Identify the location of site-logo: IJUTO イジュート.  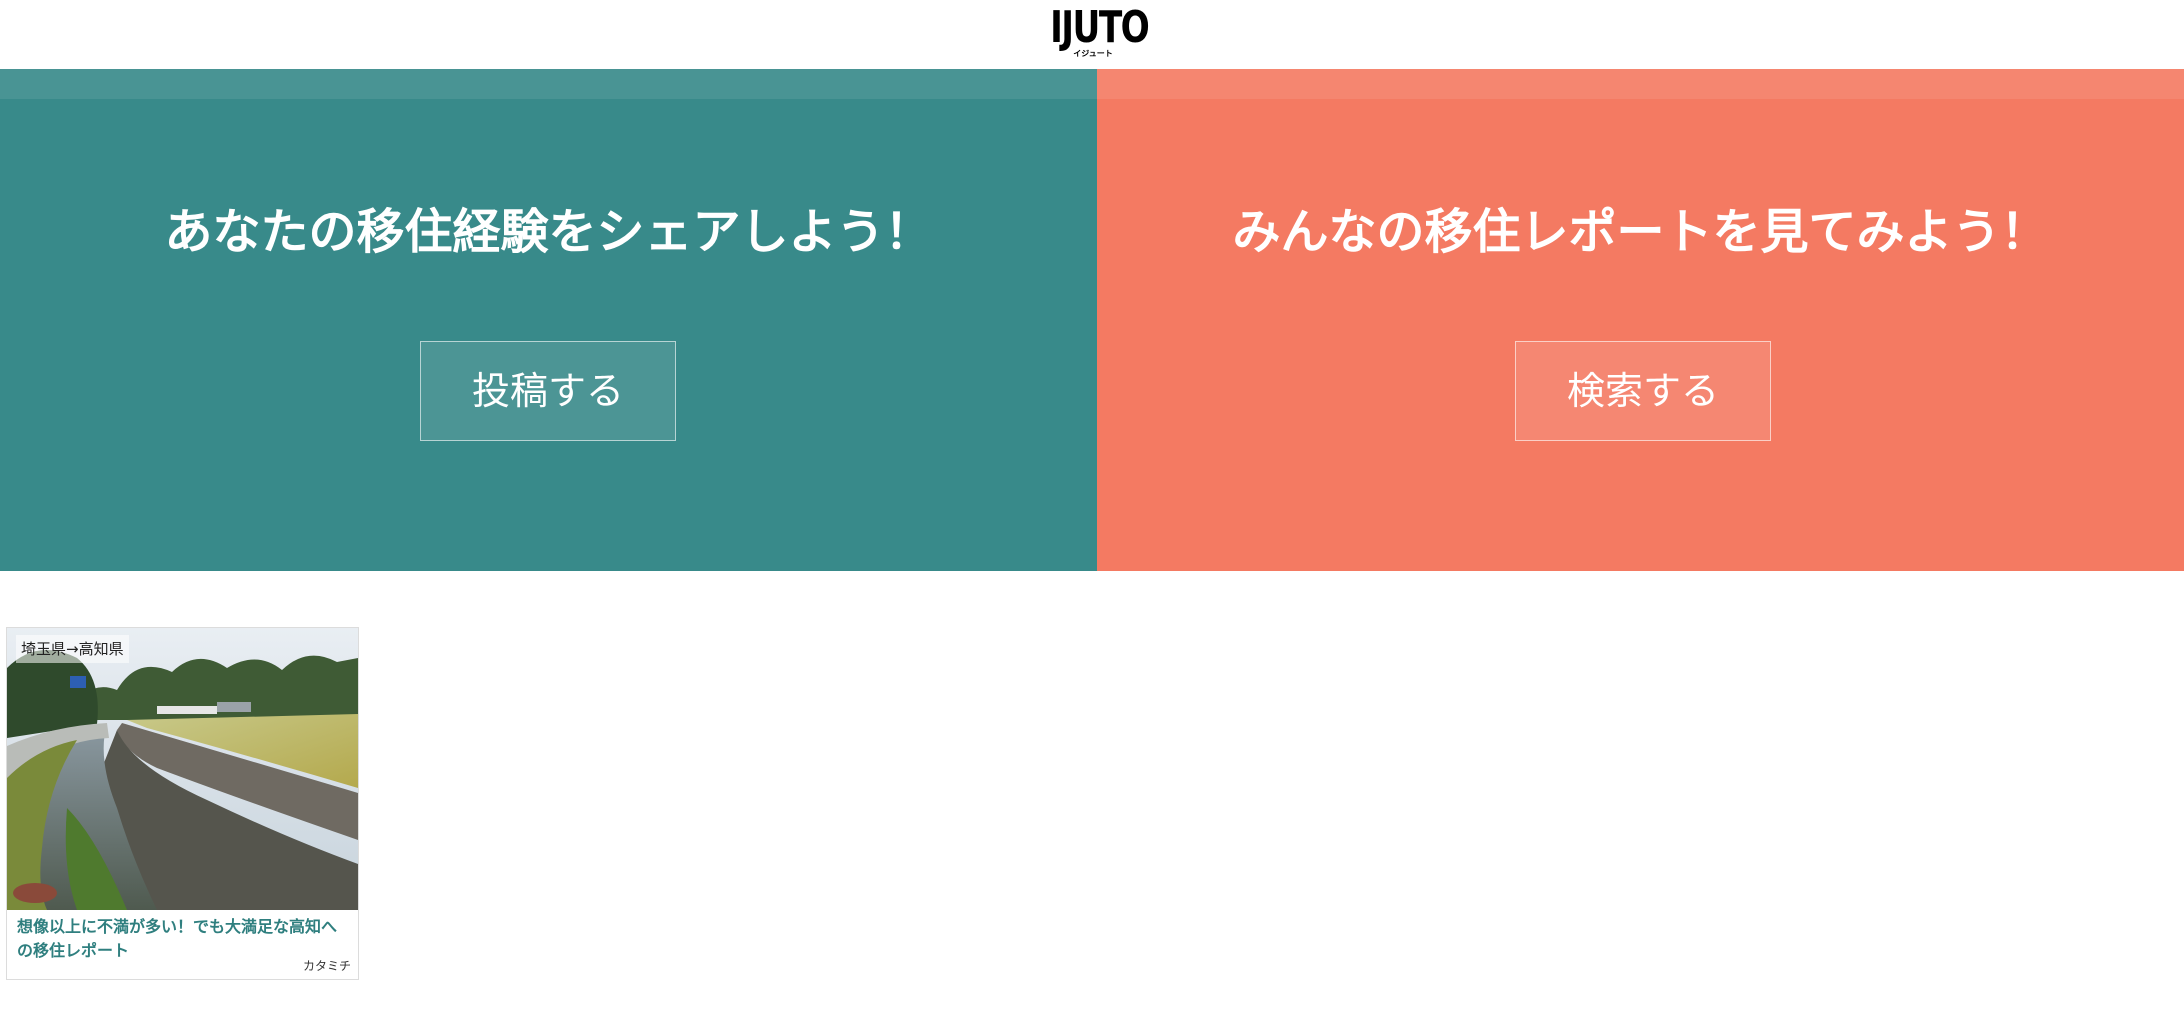
(1094, 31).